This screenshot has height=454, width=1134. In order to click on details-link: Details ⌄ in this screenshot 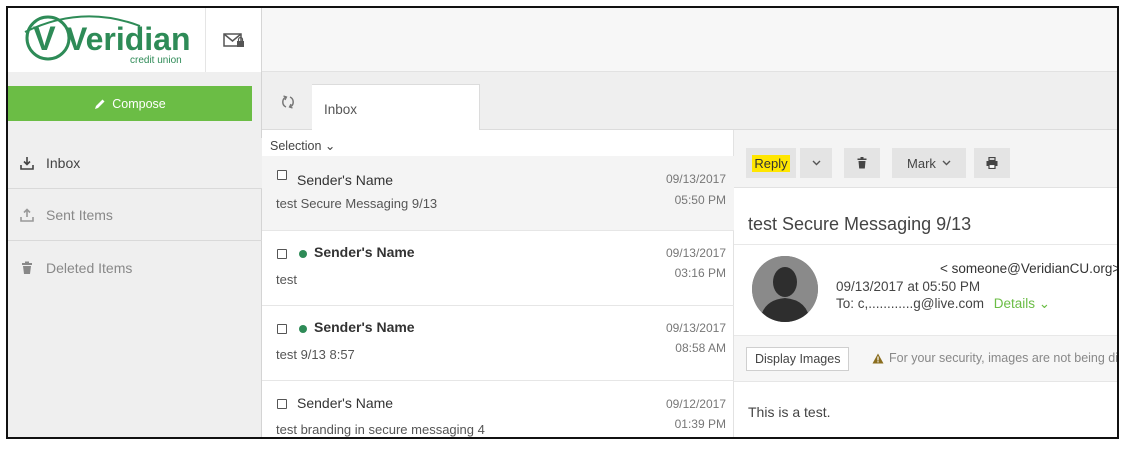, I will do `click(1022, 303)`.